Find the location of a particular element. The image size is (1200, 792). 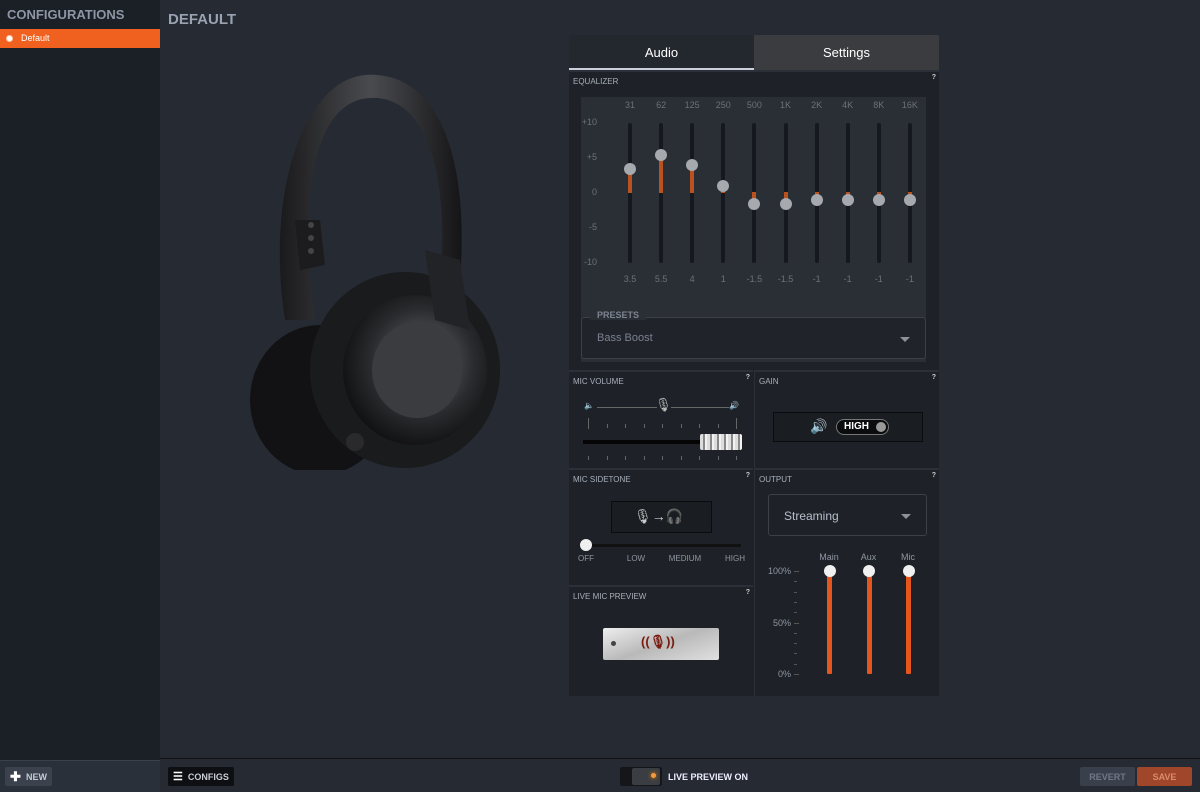

eq-value-label: 4 is located at coordinates (692, 279).